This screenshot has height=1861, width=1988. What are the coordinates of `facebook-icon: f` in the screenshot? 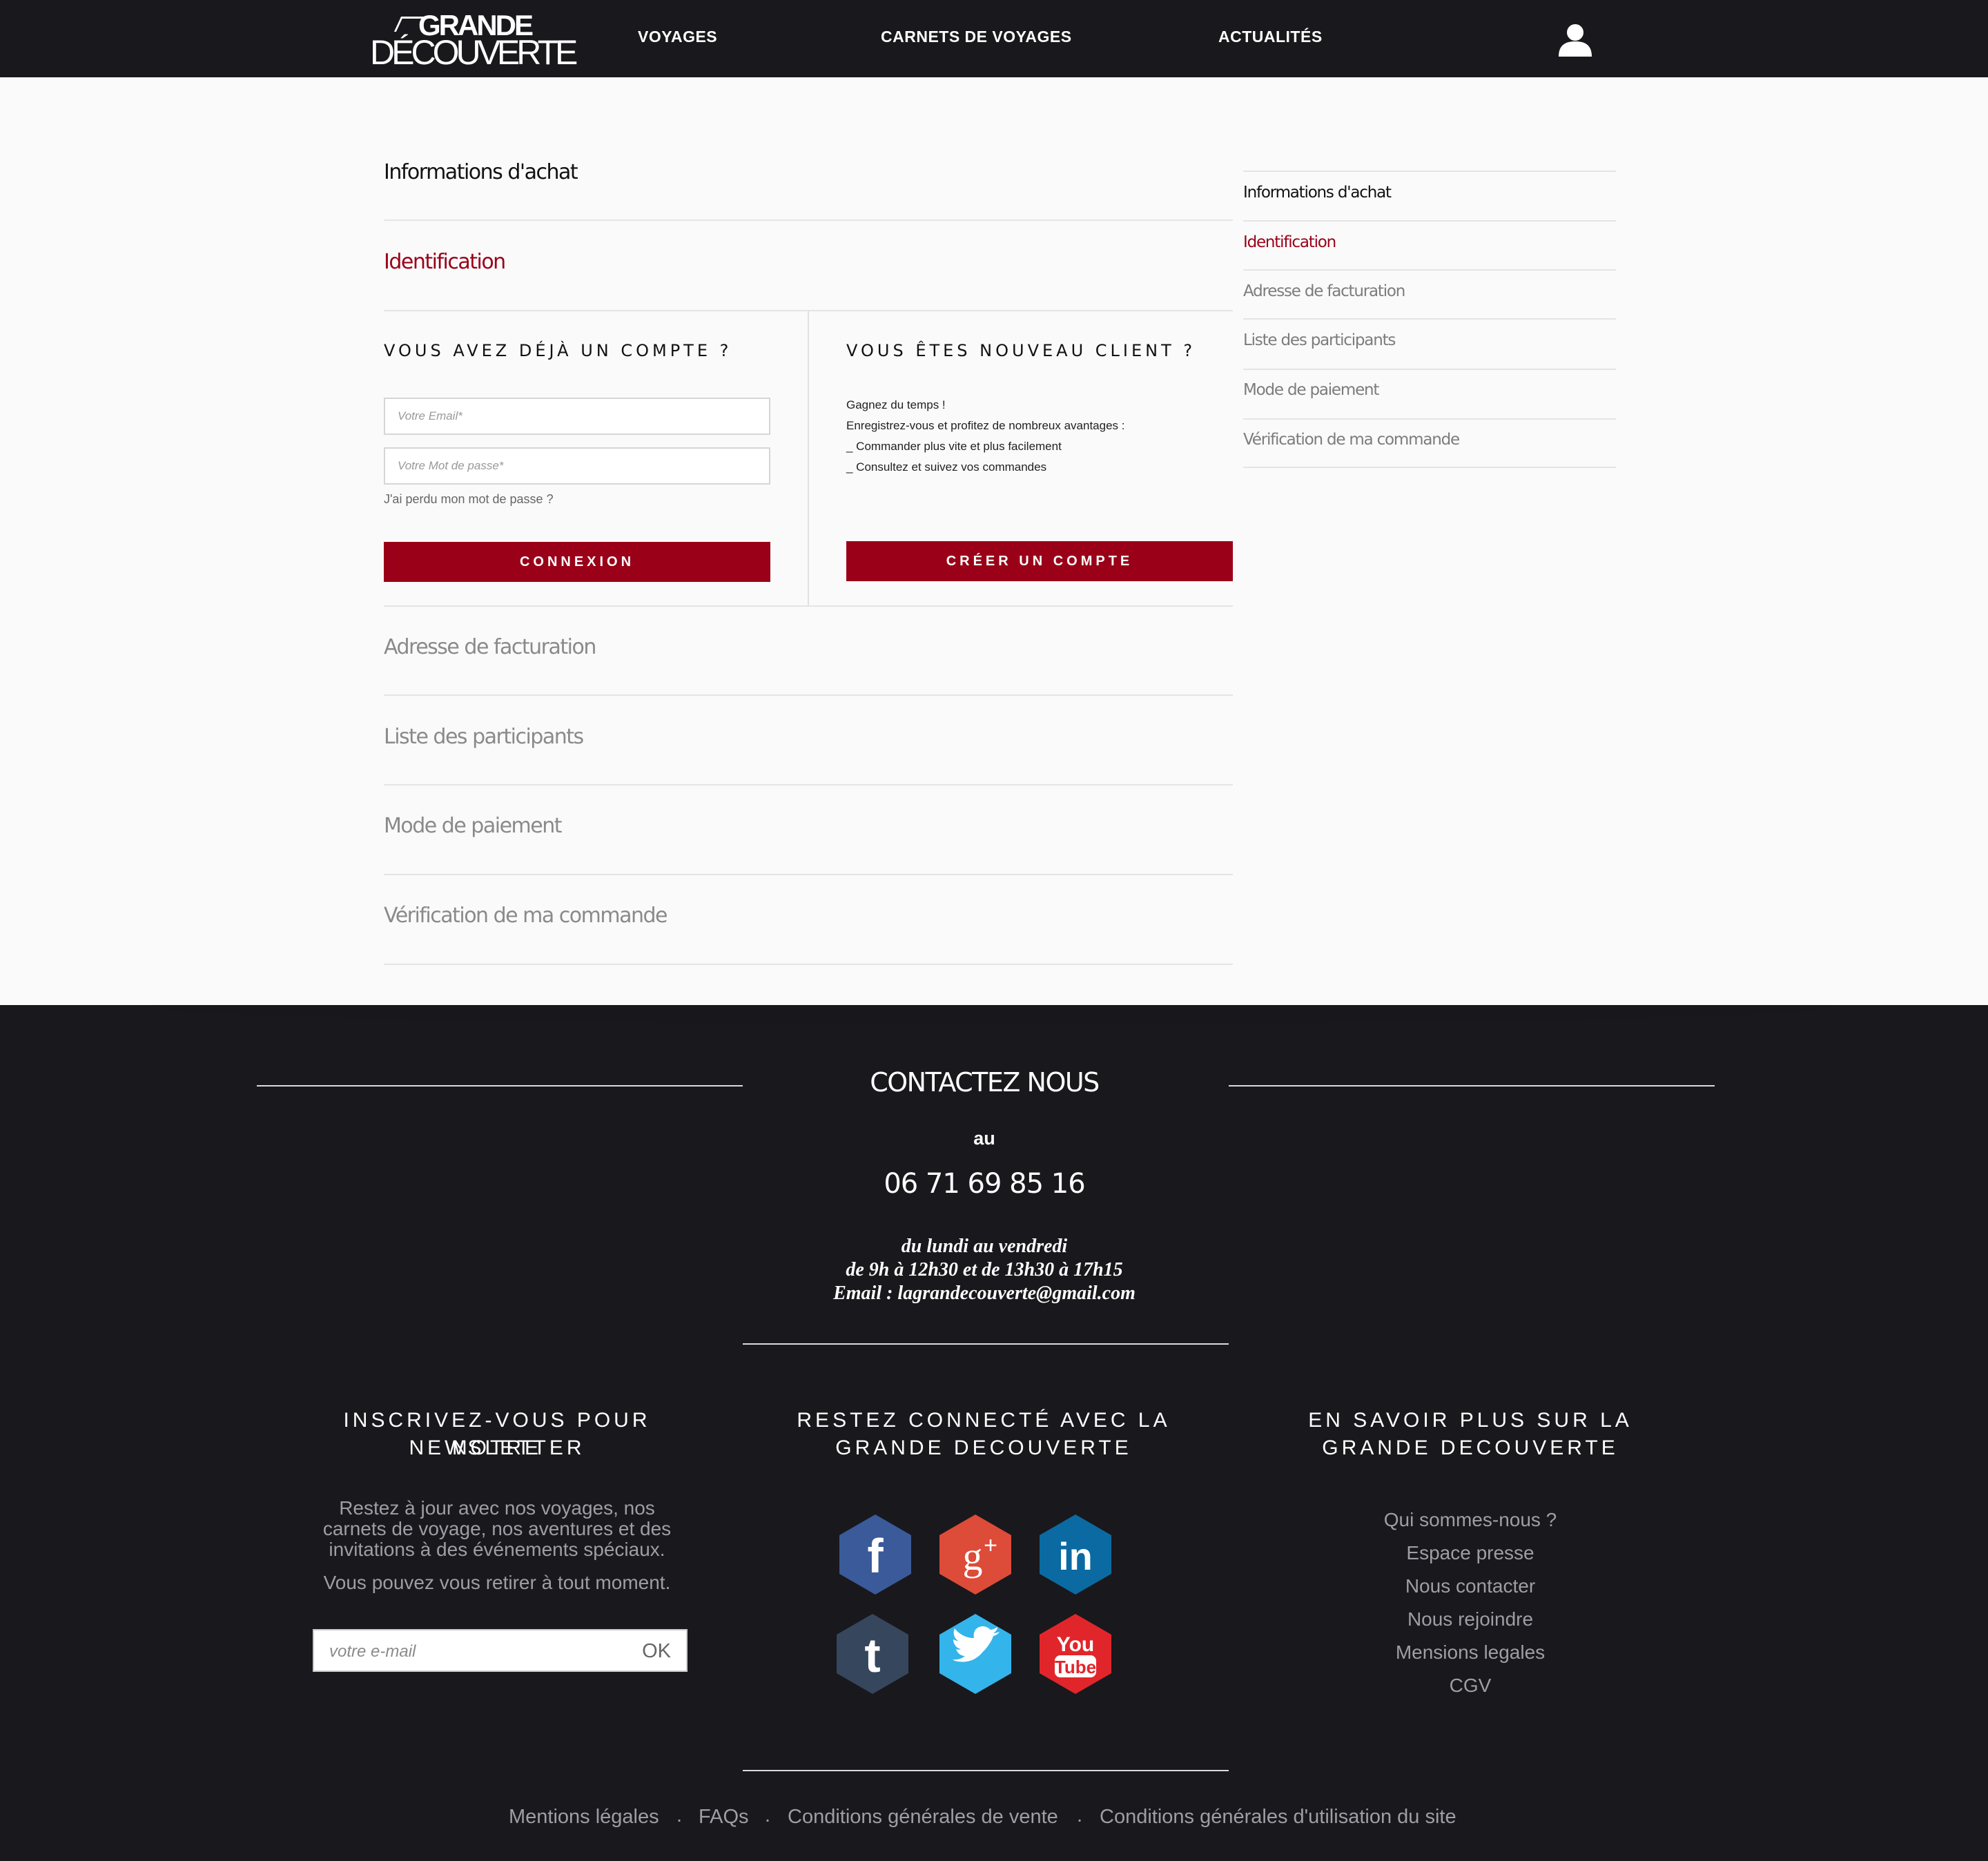 It's located at (875, 1555).